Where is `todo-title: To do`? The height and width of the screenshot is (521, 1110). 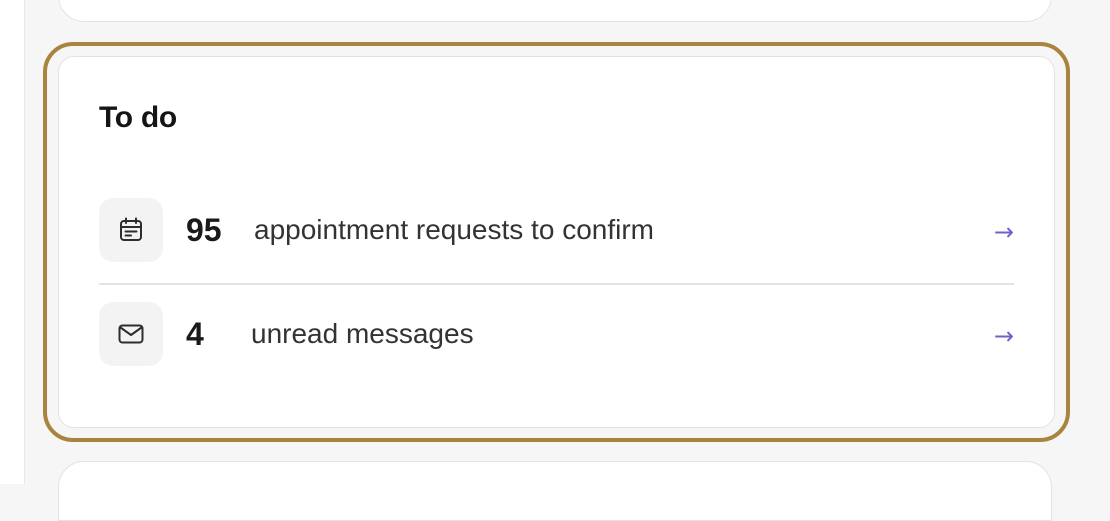 todo-title: To do is located at coordinates (138, 117).